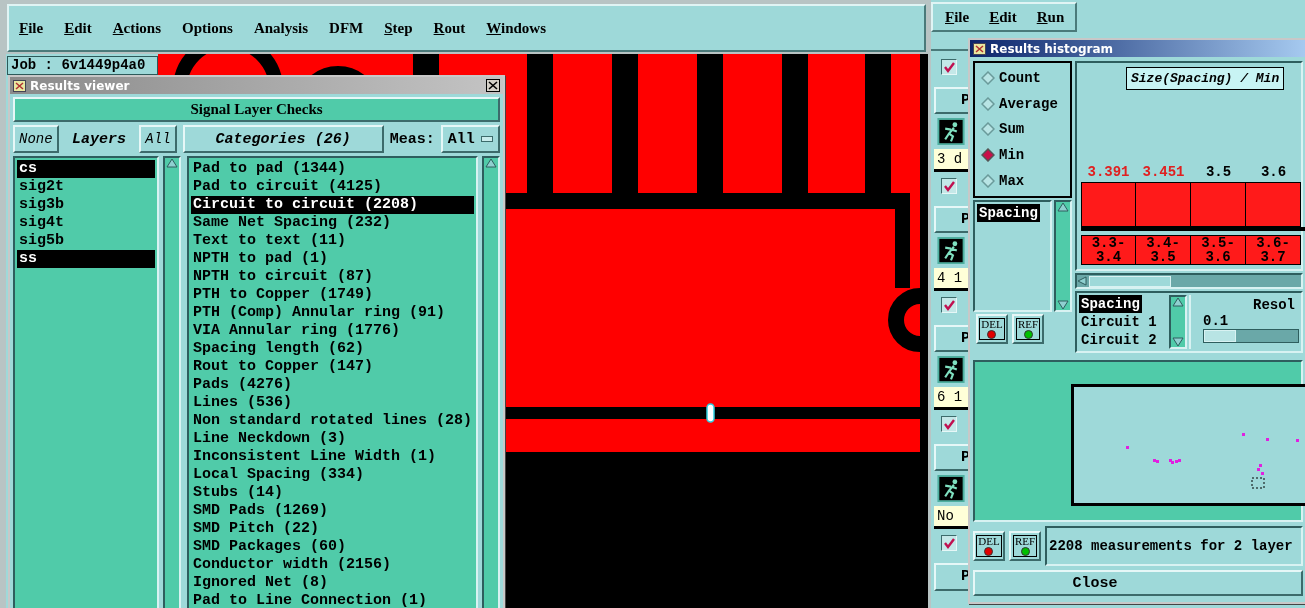 This screenshot has width=1305, height=608. I want to click on category-item: Line Neckdown (3), so click(332, 439).